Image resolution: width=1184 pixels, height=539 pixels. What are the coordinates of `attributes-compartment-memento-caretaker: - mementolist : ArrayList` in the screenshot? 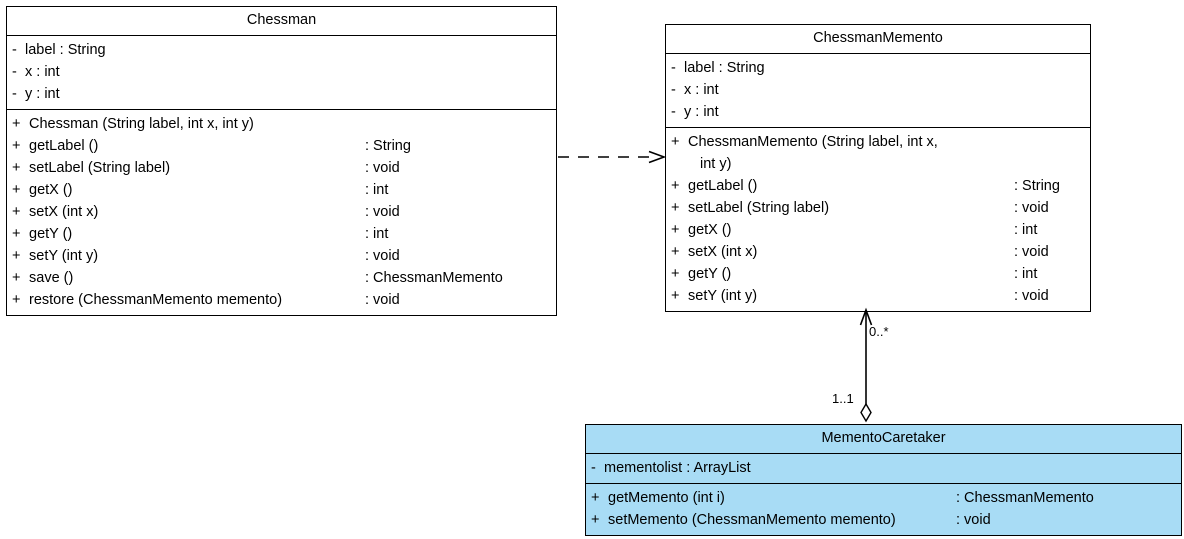 It's located at (883, 469).